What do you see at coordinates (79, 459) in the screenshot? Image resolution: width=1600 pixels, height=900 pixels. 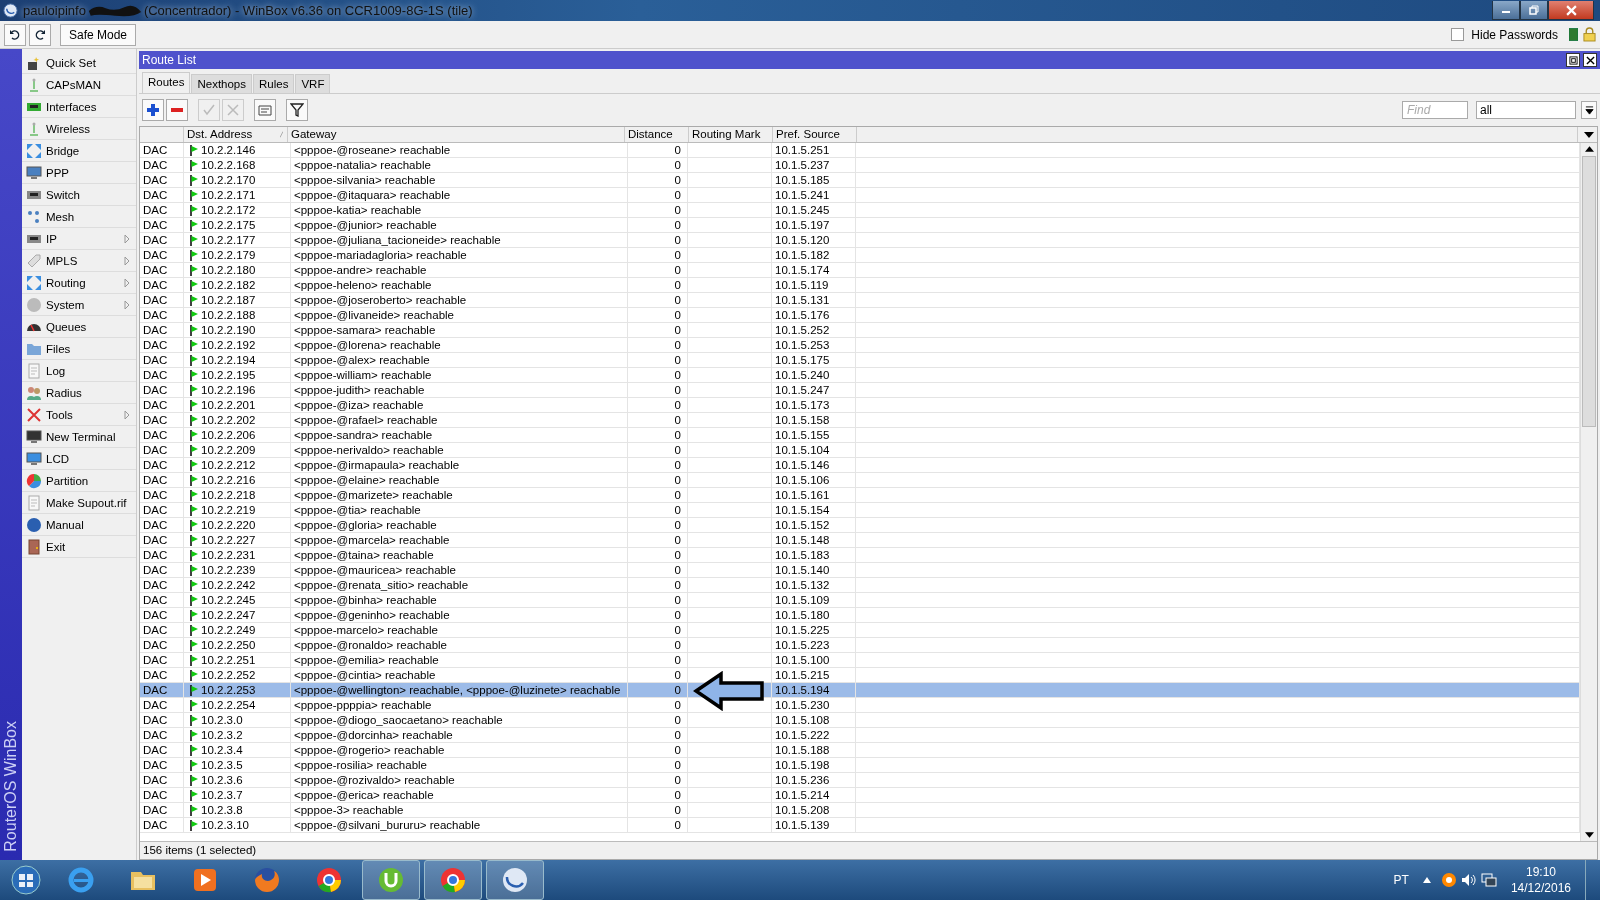 I see `menu-item: LCD` at bounding box center [79, 459].